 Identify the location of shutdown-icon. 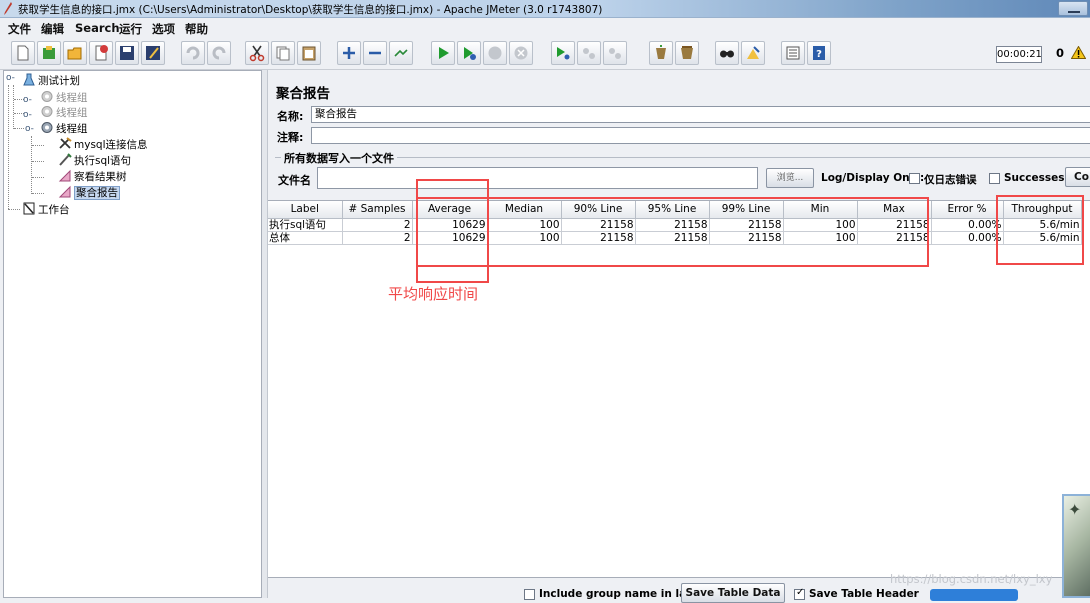
(521, 53).